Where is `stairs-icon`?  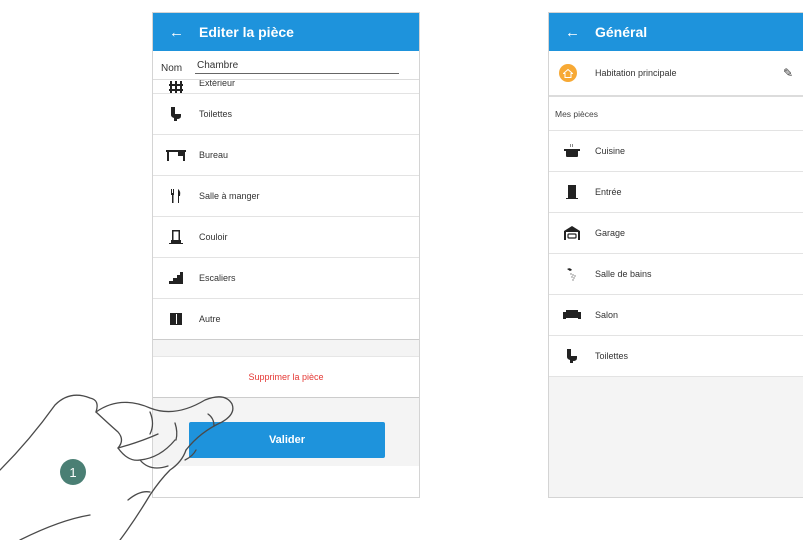
stairs-icon is located at coordinates (176, 278).